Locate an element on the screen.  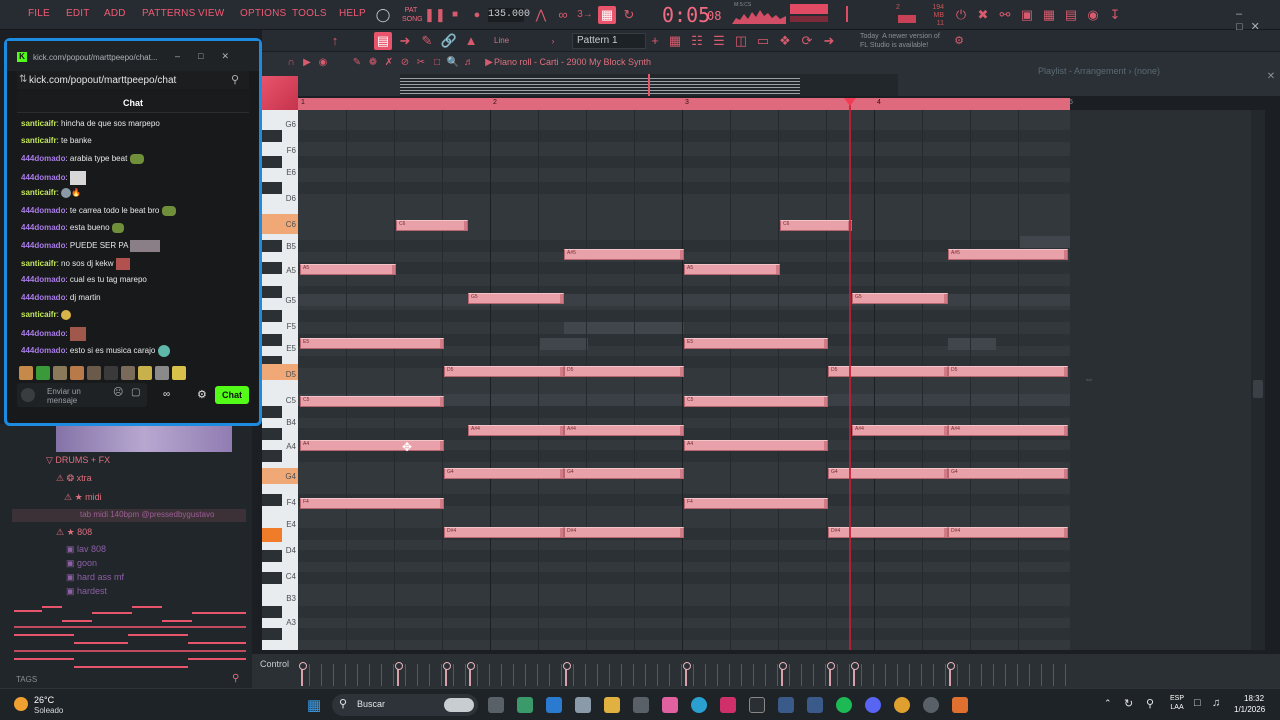
outlook-icon is located at coordinates (554, 705).